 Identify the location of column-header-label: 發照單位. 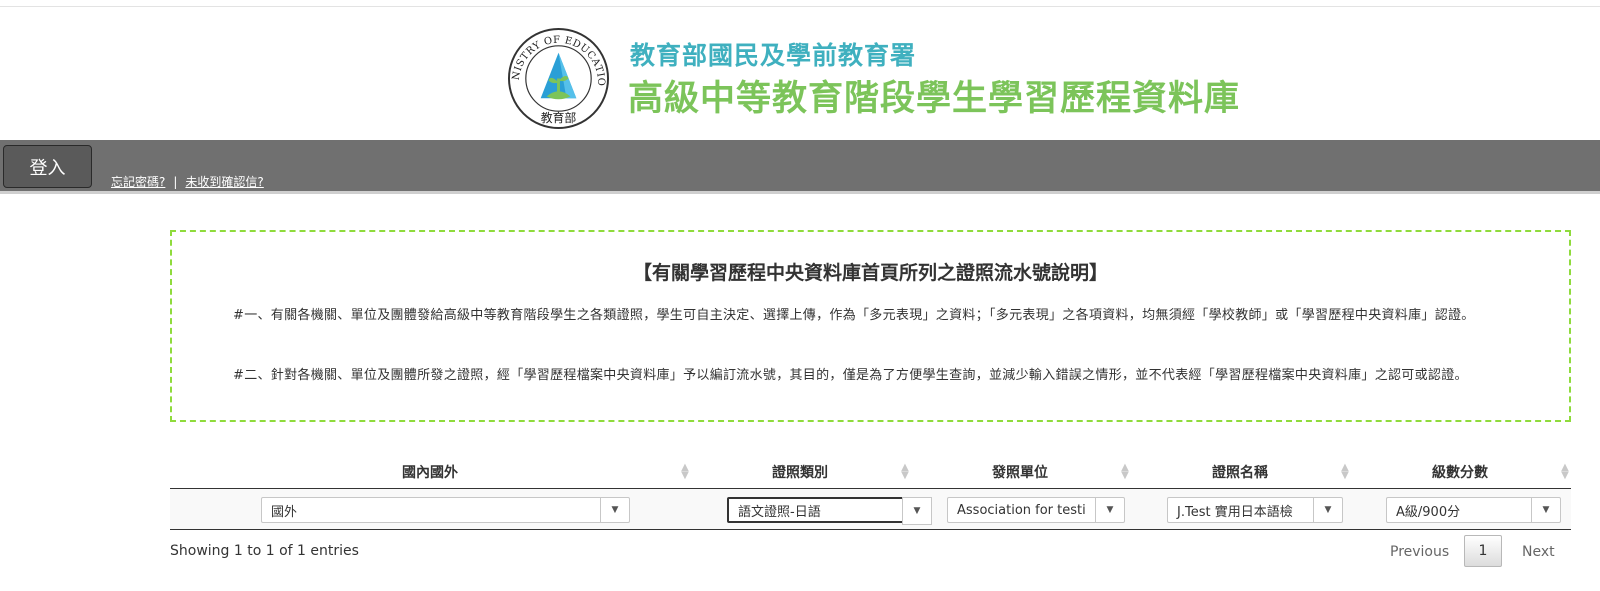
(1020, 472).